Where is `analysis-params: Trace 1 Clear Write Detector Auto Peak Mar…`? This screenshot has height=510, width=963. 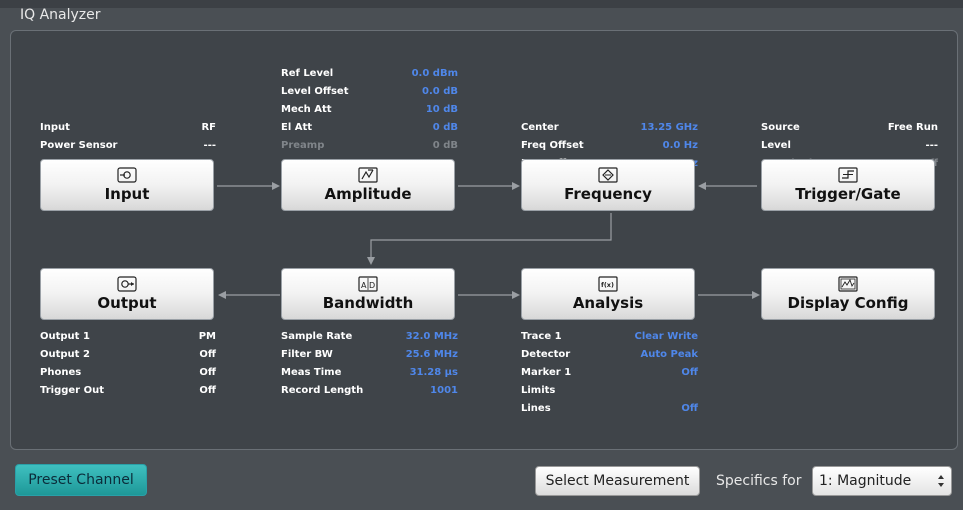
analysis-params: Trace 1 Clear Write Detector Auto Peak Mar… is located at coordinates (609, 373).